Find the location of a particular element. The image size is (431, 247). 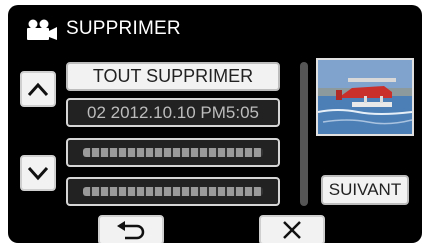

chevron-up-icon is located at coordinates (38, 89).